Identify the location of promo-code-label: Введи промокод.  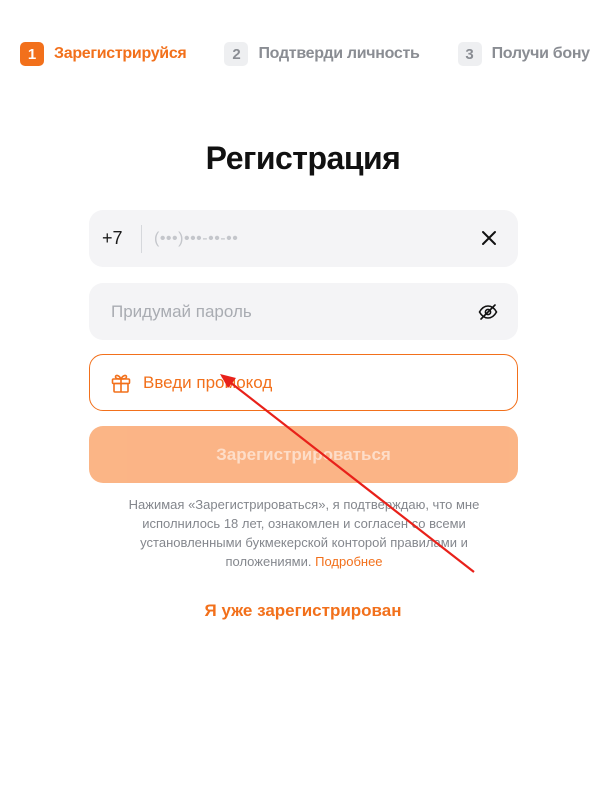
(208, 382).